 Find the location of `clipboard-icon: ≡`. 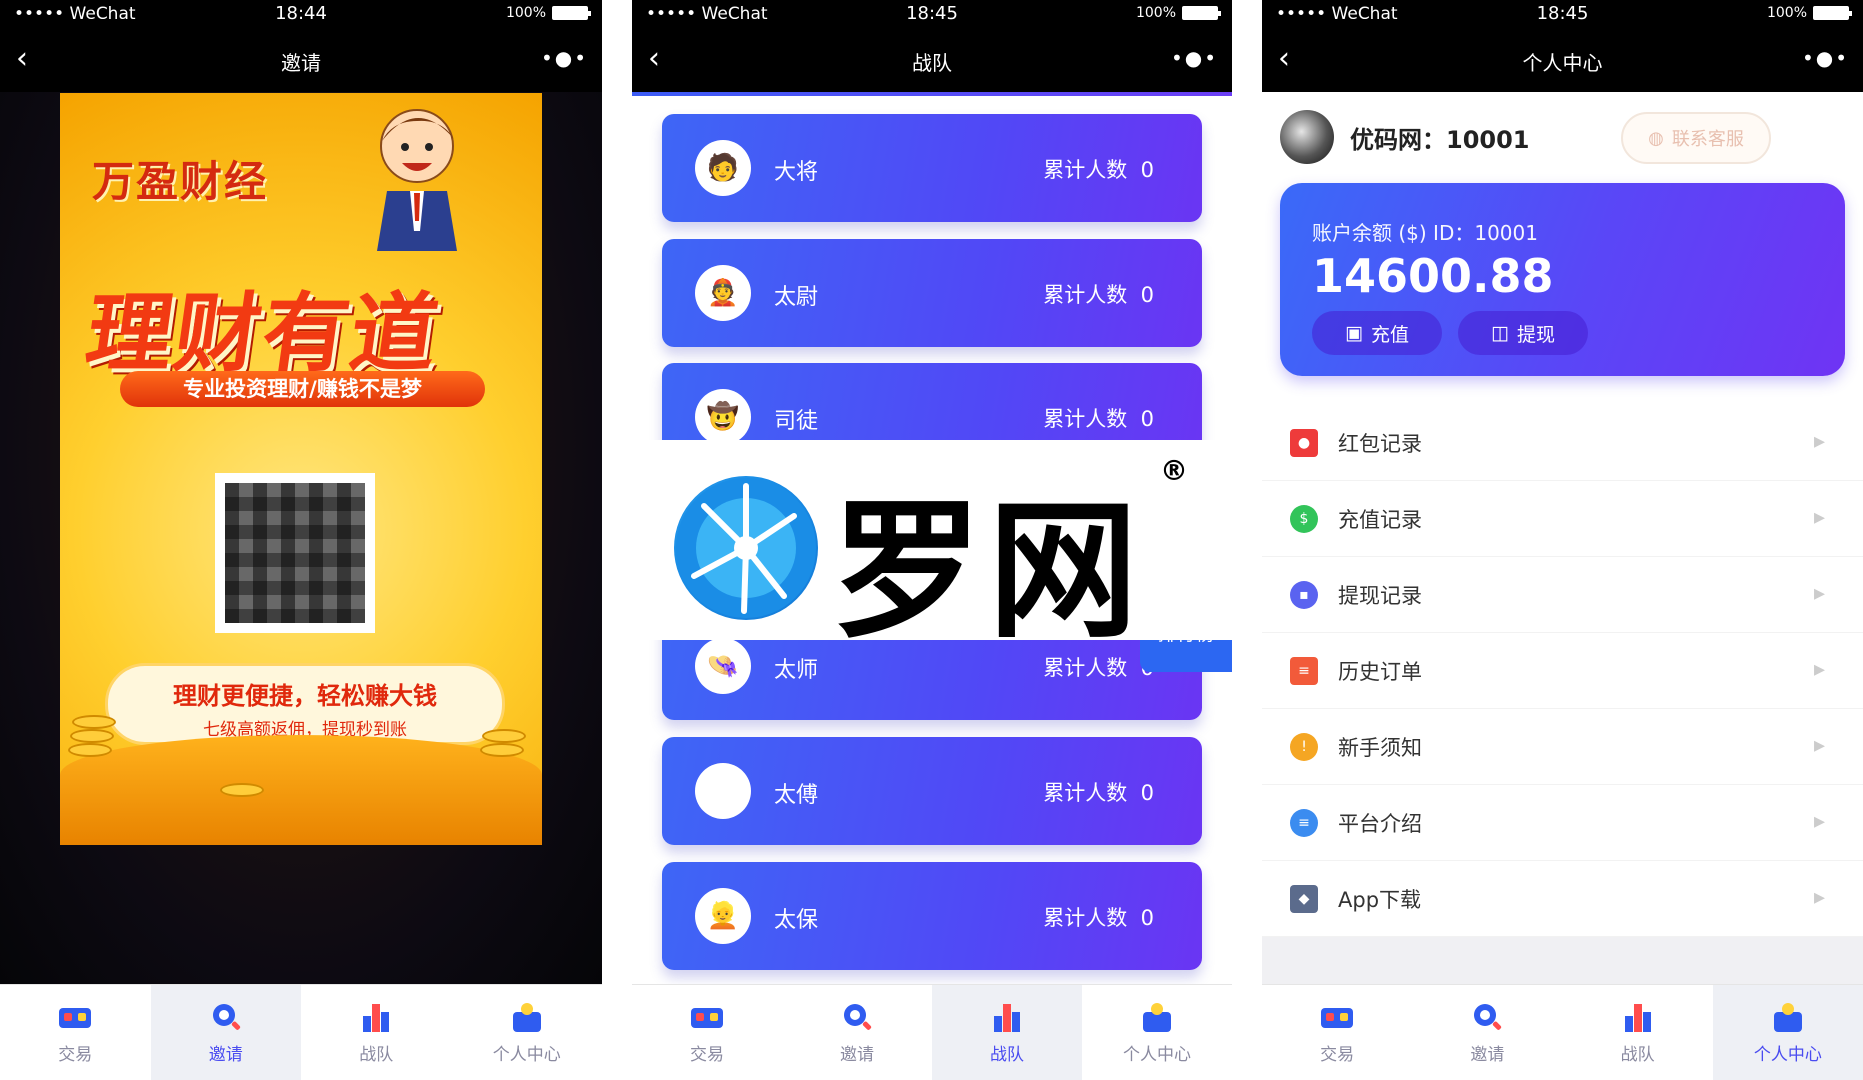

clipboard-icon: ≡ is located at coordinates (1304, 670).